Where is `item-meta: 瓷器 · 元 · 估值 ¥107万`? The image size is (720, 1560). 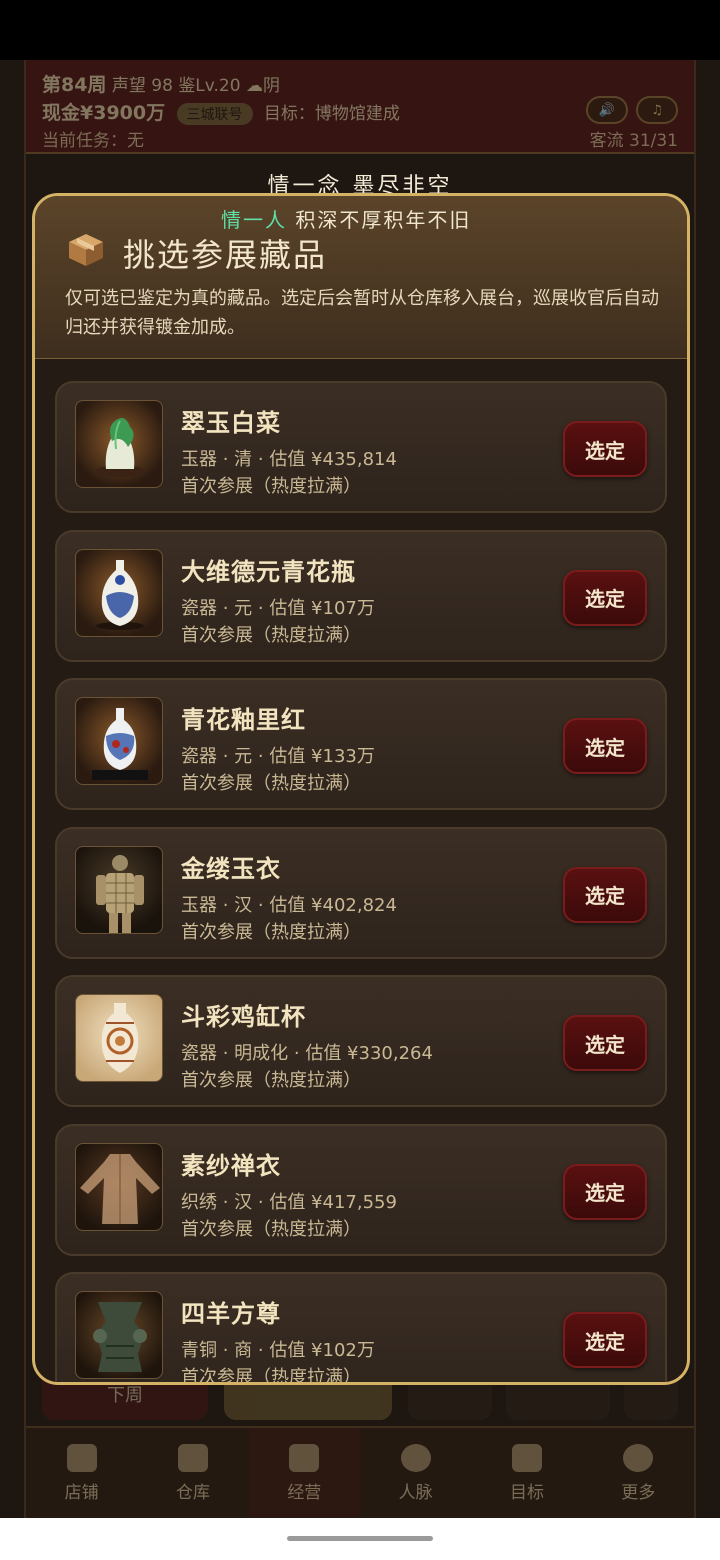
item-meta: 瓷器 · 元 · 估值 ¥107万 is located at coordinates (278, 608).